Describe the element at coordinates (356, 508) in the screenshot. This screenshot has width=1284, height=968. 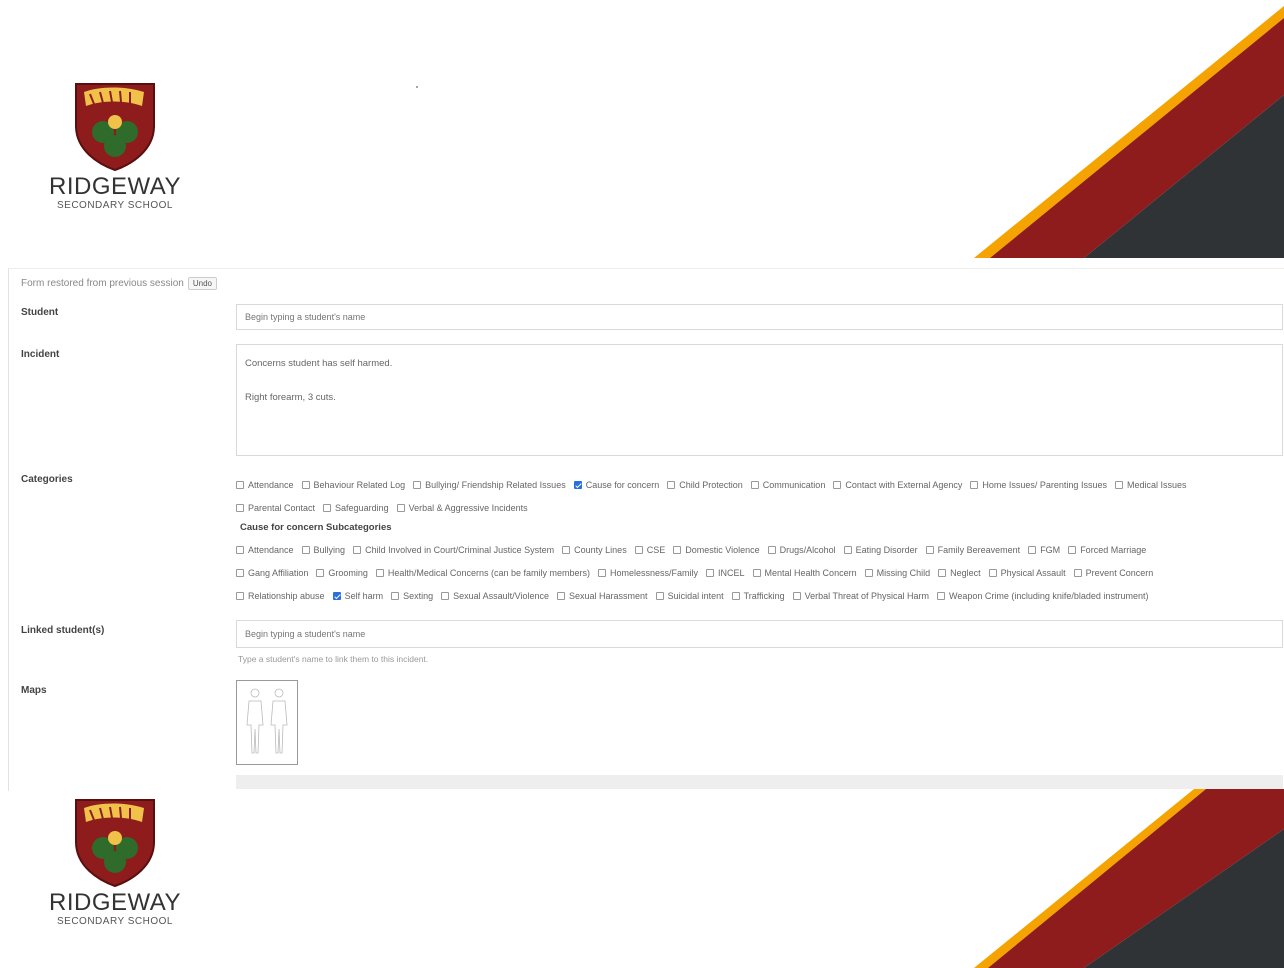
I see `checkbox-safeguarding: Safeguarding` at that location.